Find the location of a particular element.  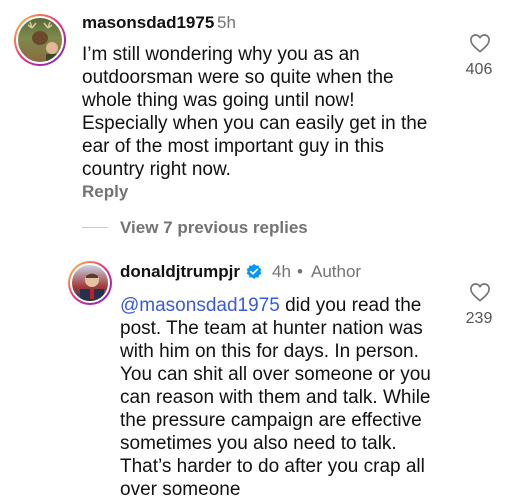

comment-username: donaldjtrumpjr is located at coordinates (180, 272).